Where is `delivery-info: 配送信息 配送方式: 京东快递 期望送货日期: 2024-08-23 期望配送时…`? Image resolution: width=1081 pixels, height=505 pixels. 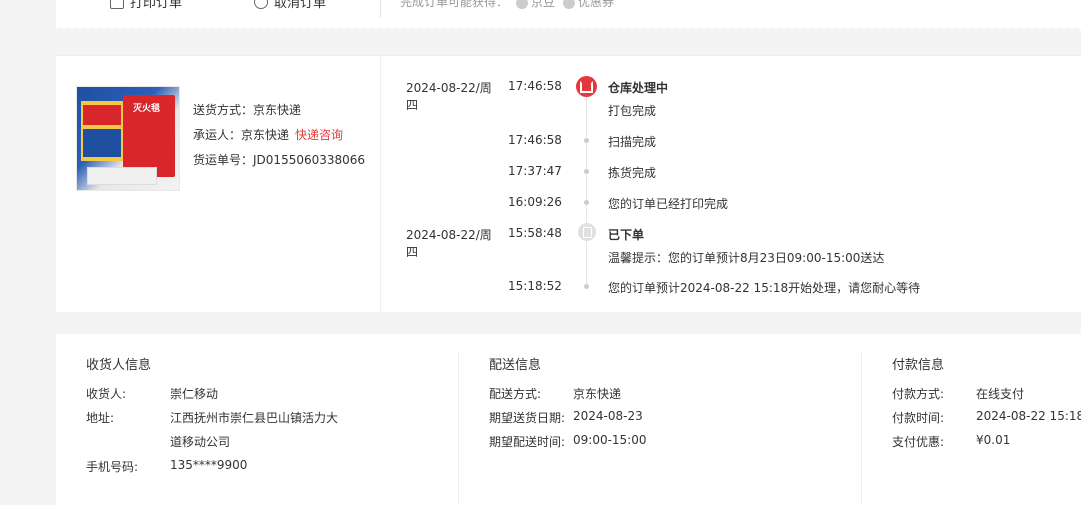 delivery-info: 配送信息 配送方式: 京东快递 期望送货日期: 2024-08-23 期望配送时… is located at coordinates (674, 419).